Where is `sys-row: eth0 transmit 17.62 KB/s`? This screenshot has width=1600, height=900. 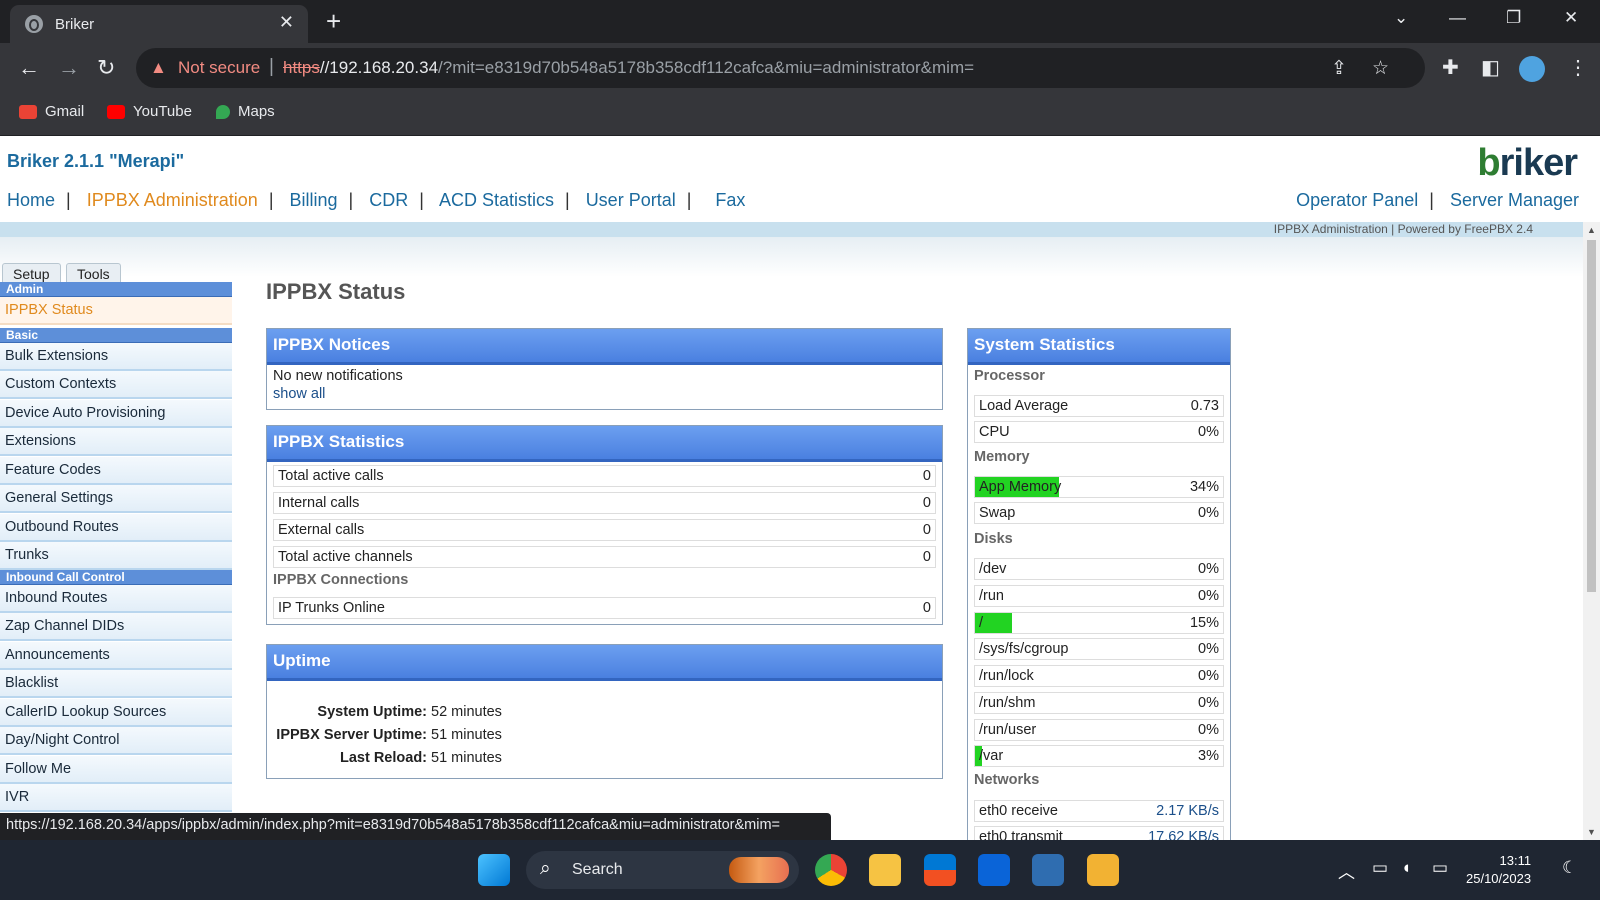
sys-row: eth0 transmit 17.62 KB/s is located at coordinates (1099, 833).